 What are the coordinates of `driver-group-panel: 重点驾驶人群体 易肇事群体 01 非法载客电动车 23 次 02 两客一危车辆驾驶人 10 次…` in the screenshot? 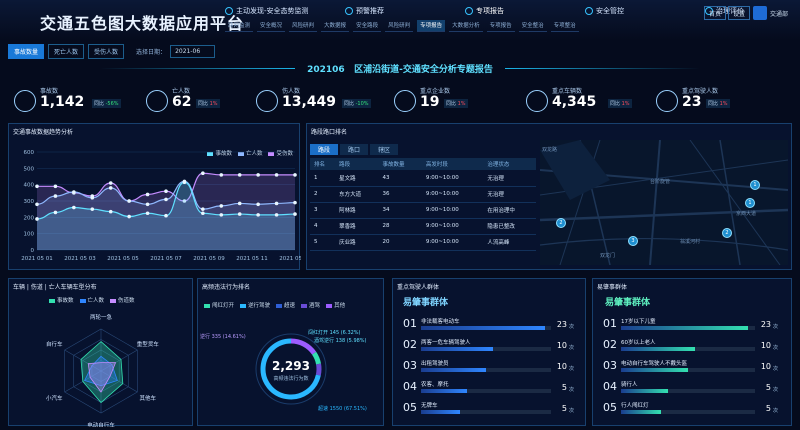 It's located at (489, 352).